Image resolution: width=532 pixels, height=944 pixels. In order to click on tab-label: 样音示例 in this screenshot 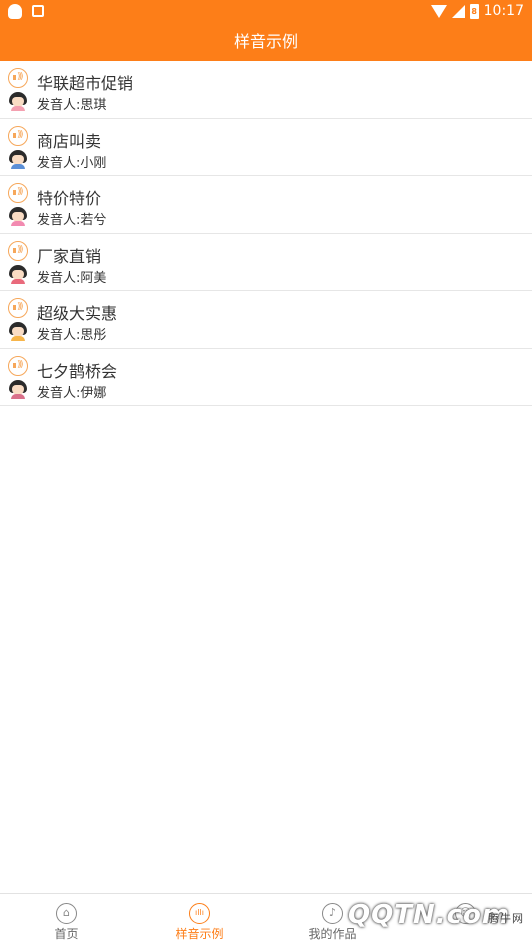, I will do `click(199, 934)`.